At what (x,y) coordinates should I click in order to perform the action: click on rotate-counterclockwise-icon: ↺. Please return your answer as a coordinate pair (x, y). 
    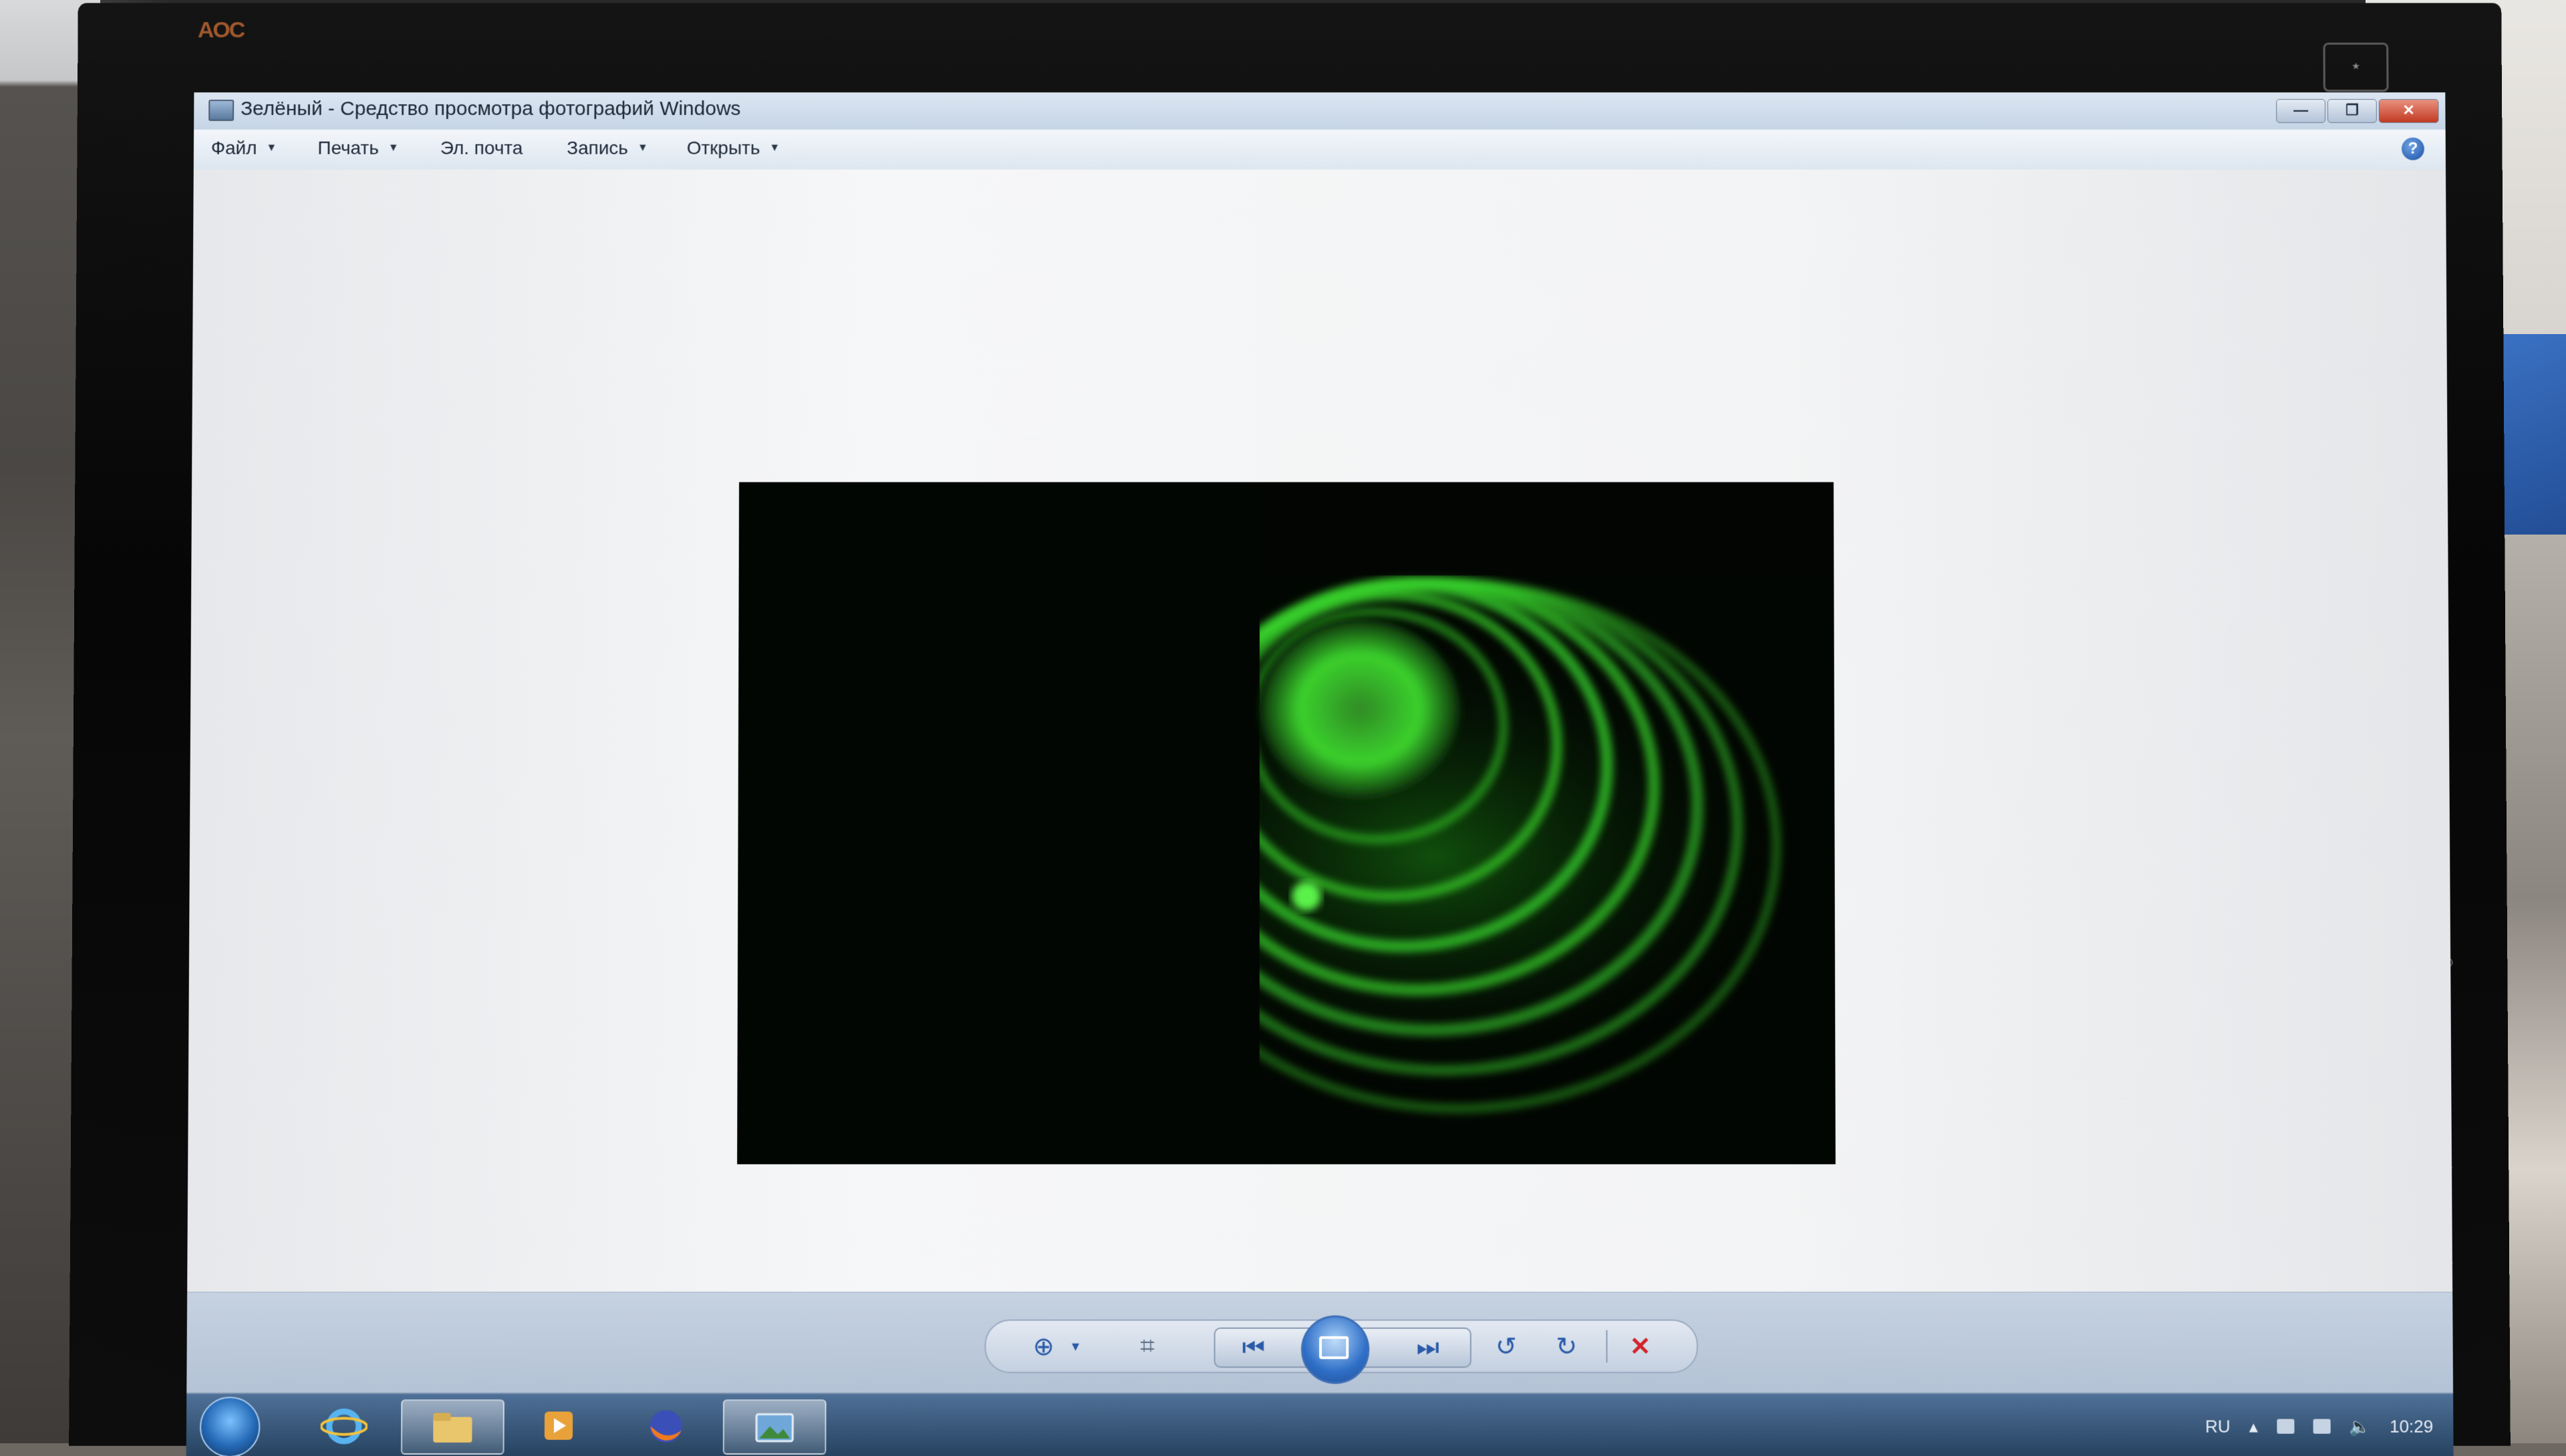
    Looking at the image, I should click on (1506, 1346).